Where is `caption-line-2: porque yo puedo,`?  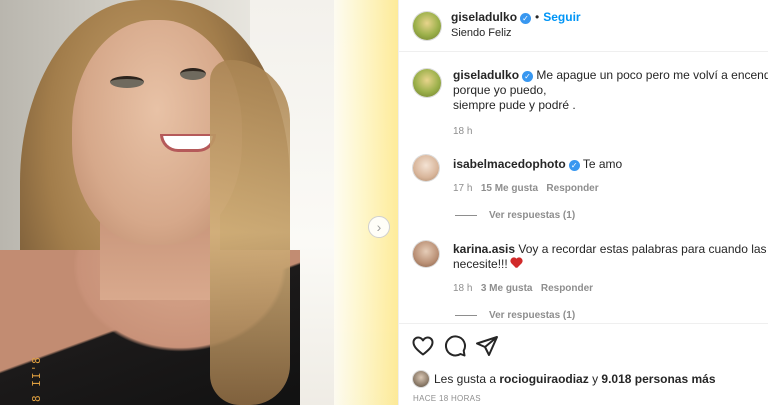 caption-line-2: porque yo puedo, is located at coordinates (500, 90).